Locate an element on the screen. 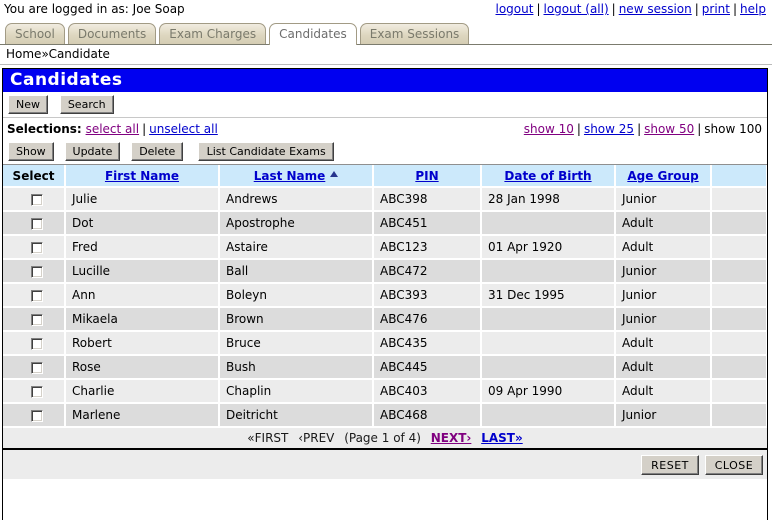 This screenshot has height=520, width=772. tab-school: School is located at coordinates (35, 33).